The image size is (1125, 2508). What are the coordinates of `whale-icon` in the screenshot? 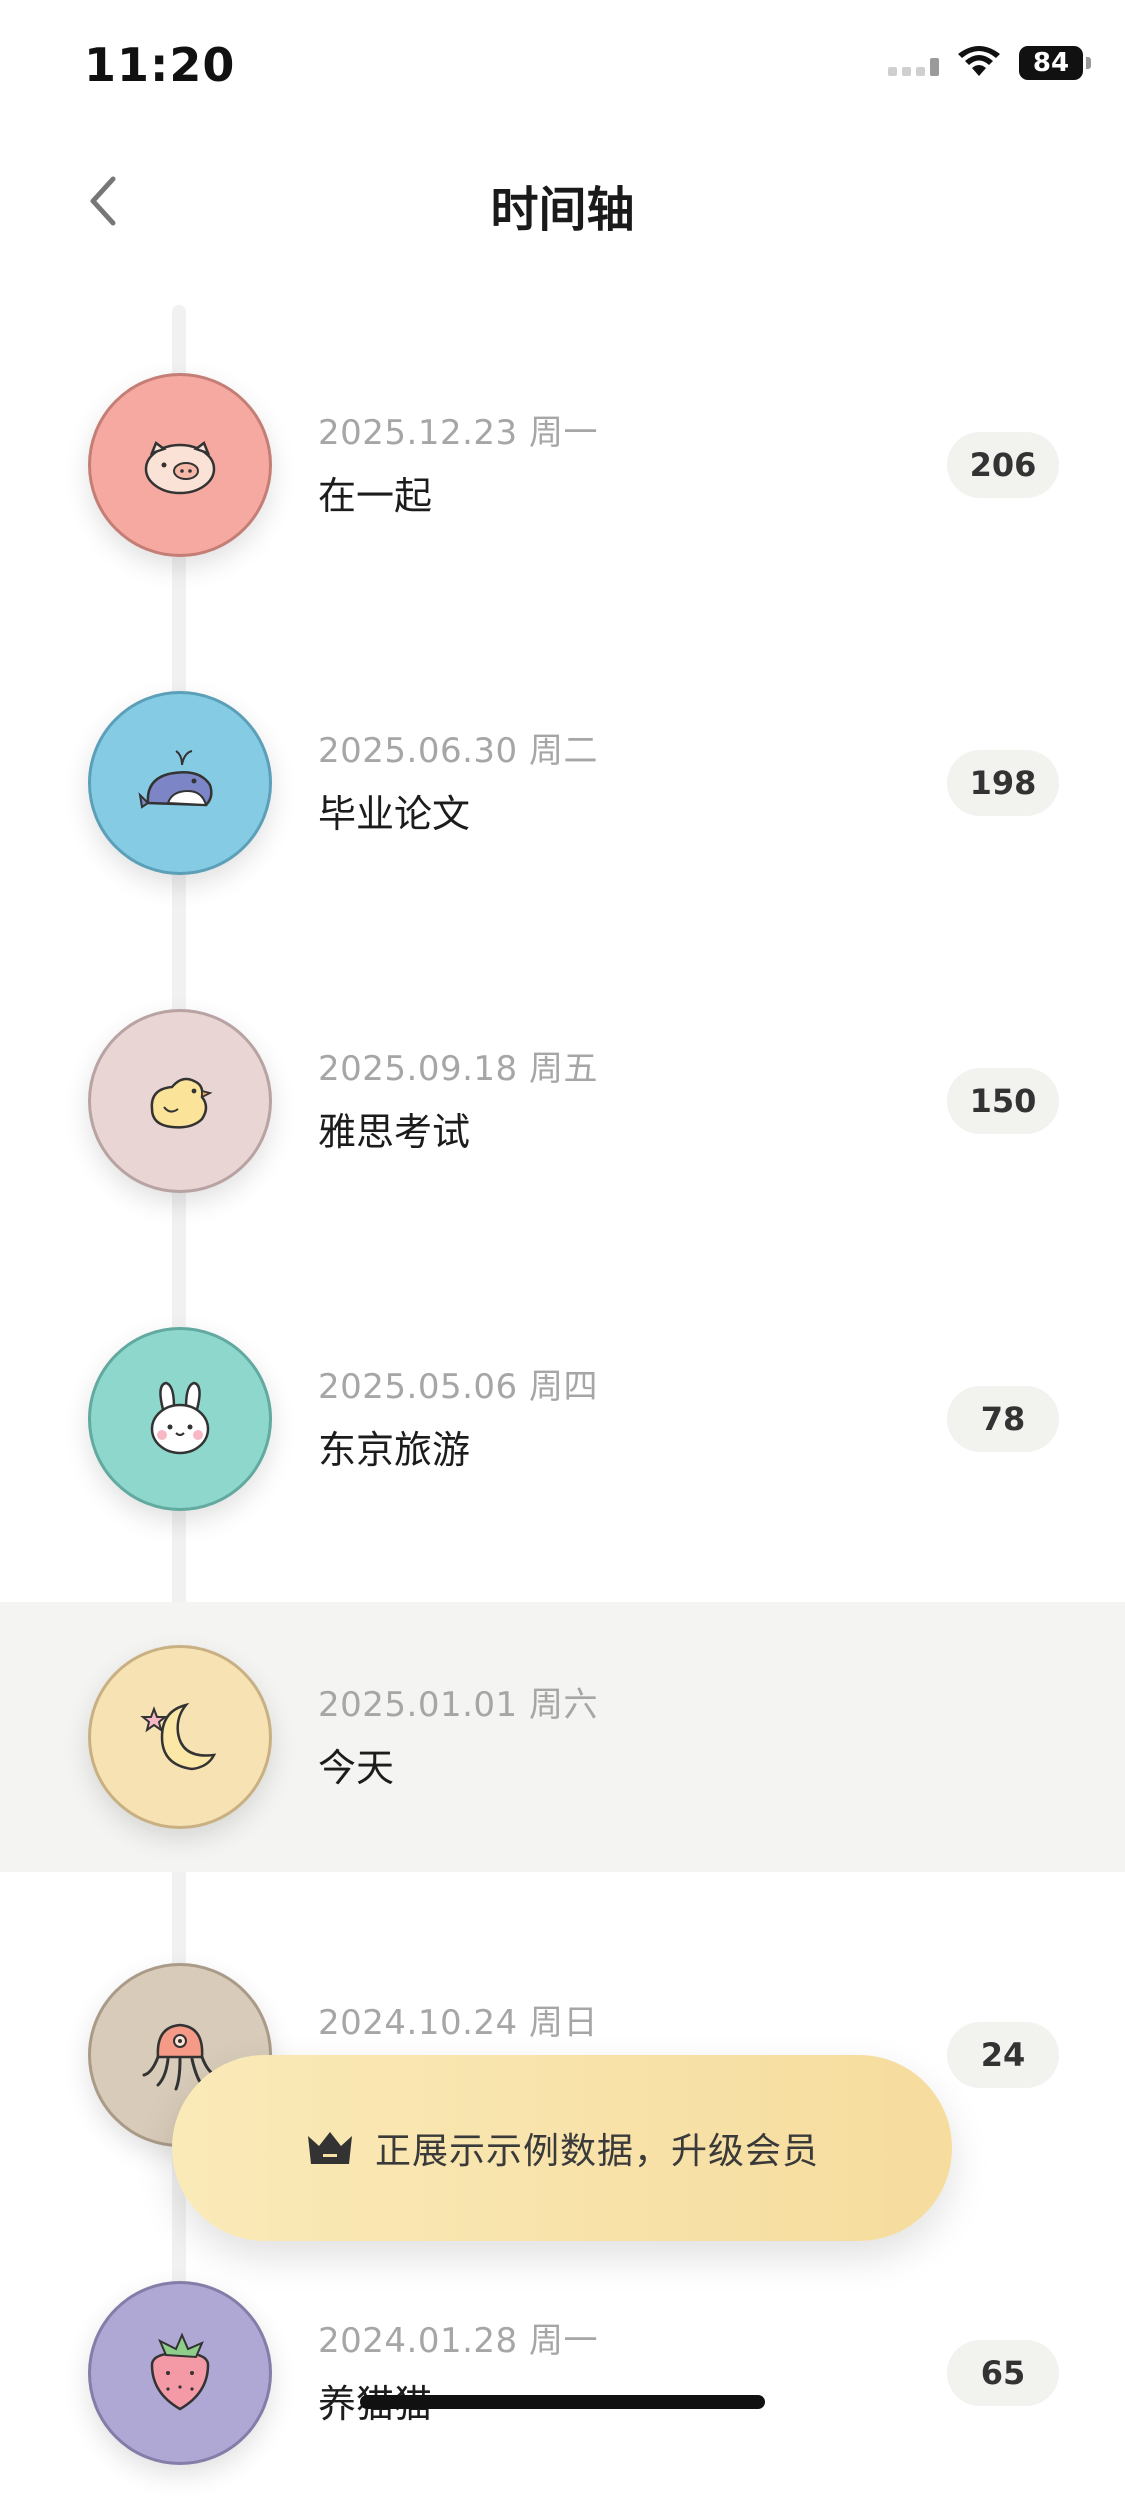 It's located at (175, 779).